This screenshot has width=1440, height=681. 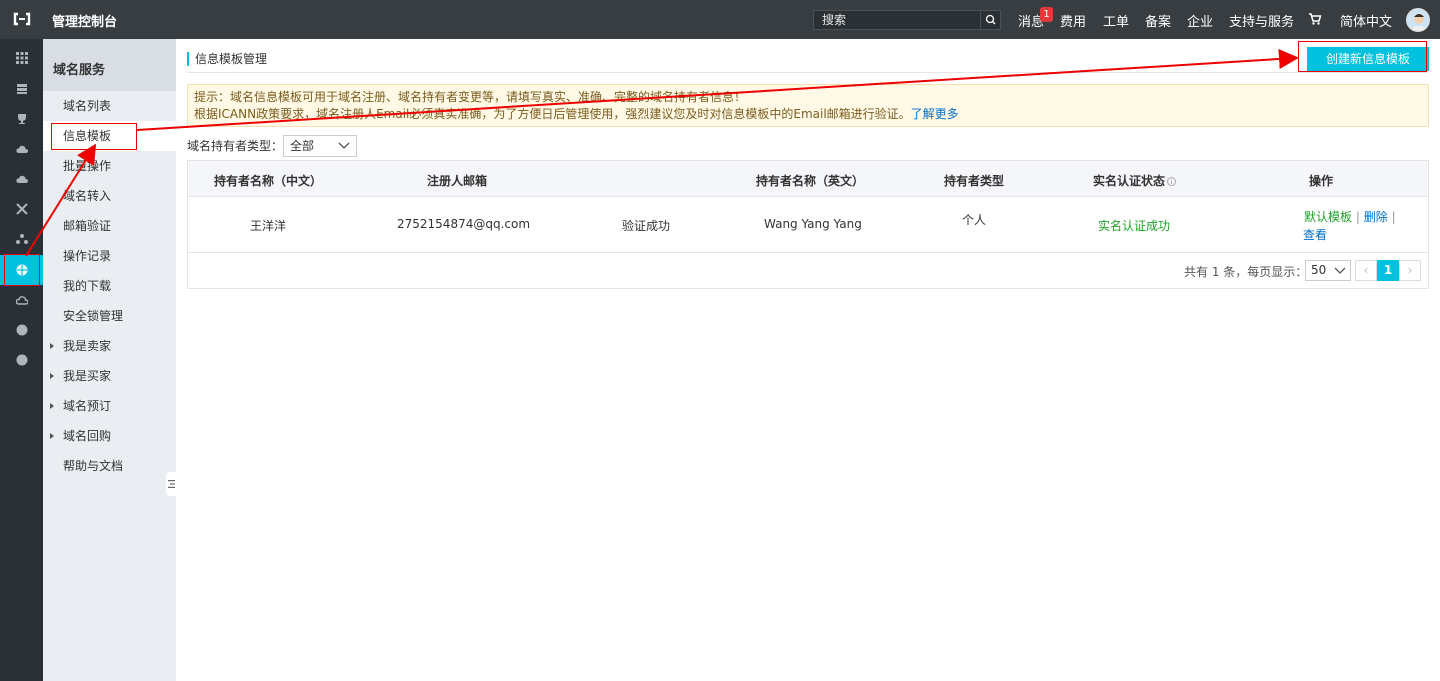 What do you see at coordinates (897, 20) in the screenshot?
I see `search-input` at bounding box center [897, 20].